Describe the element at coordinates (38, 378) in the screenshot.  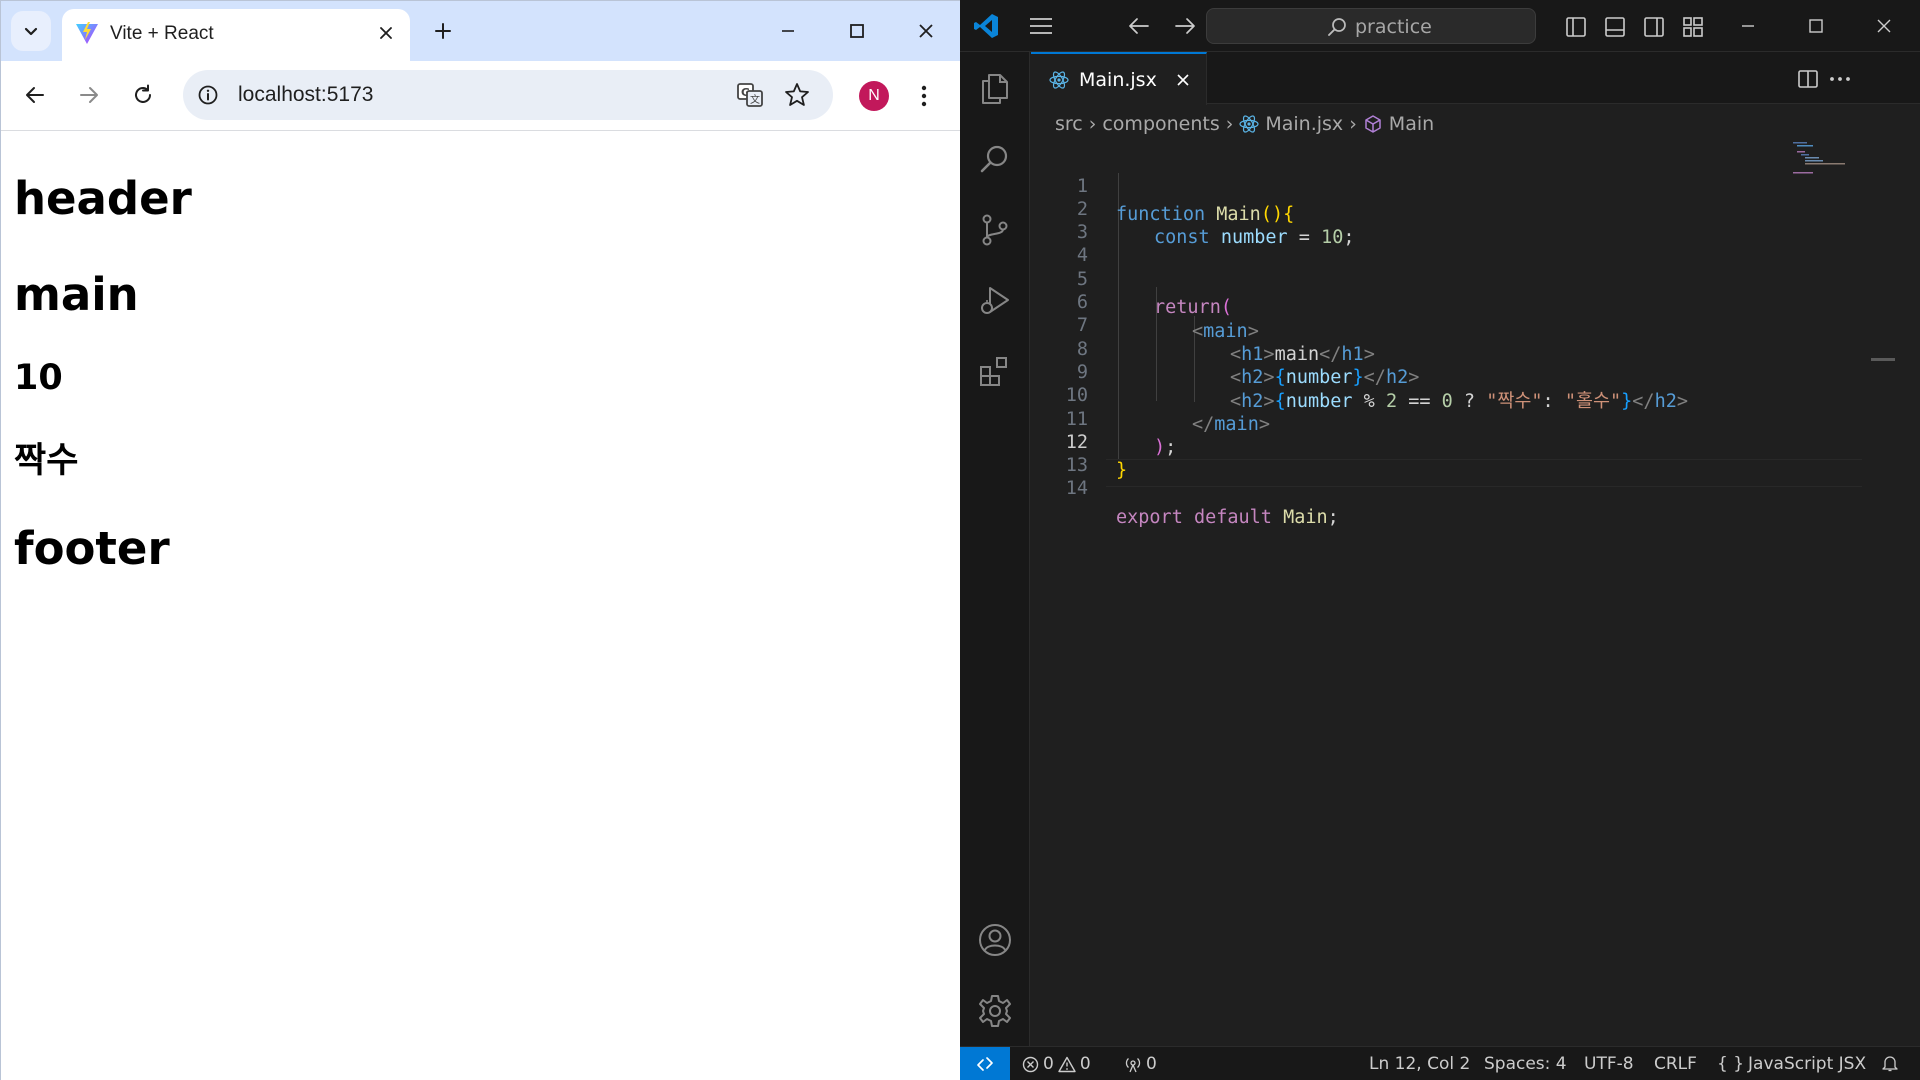
I see `page-number-heading: 10` at that location.